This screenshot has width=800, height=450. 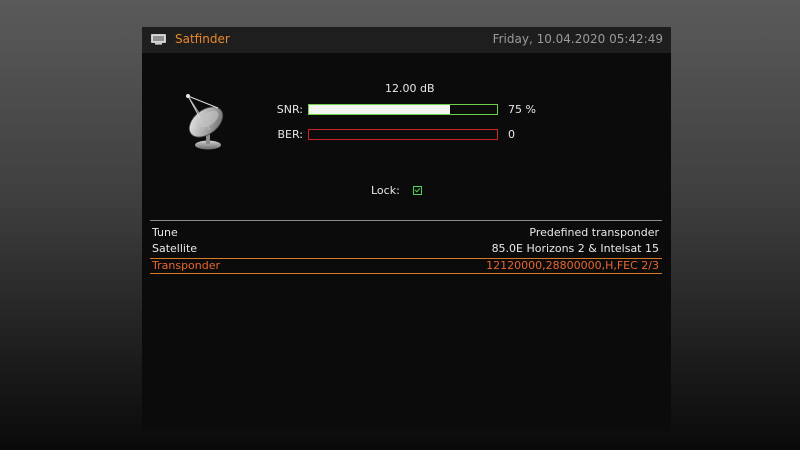 I want to click on menu-row-label: Tune, so click(x=165, y=232).